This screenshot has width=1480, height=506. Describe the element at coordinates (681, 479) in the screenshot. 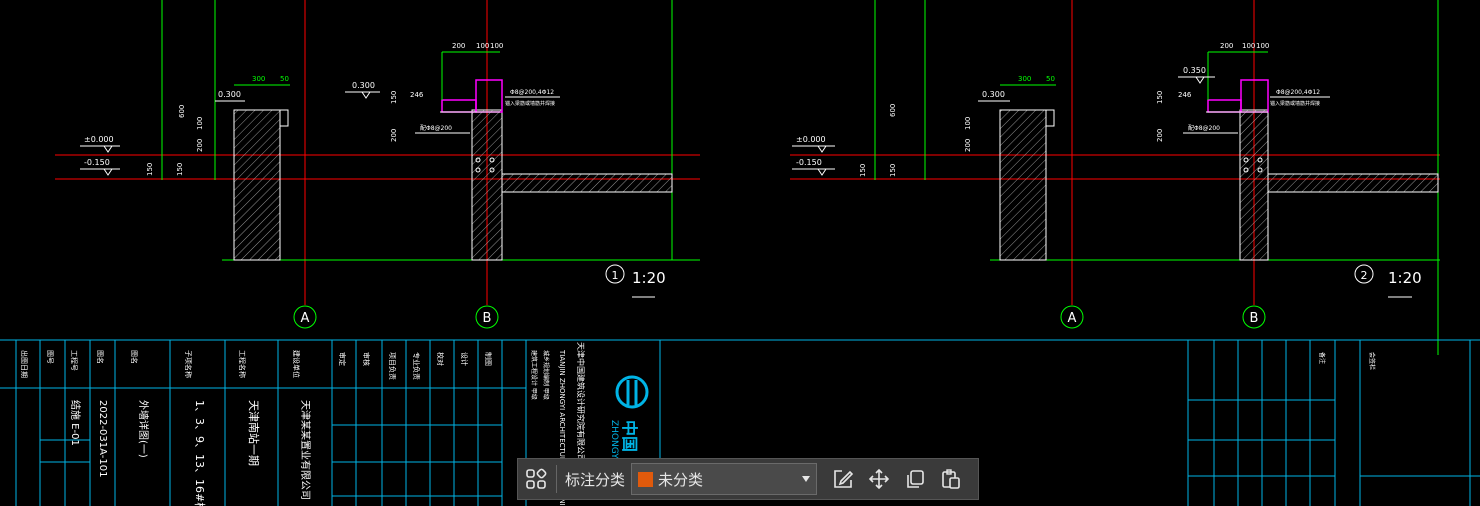

I see `category-value: 未分类` at that location.